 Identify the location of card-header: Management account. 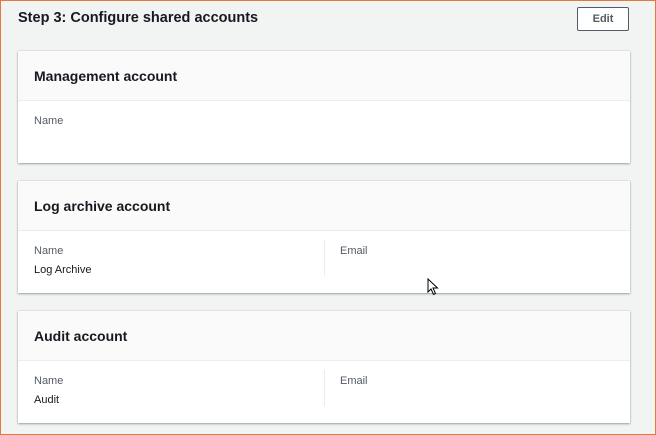
(324, 76).